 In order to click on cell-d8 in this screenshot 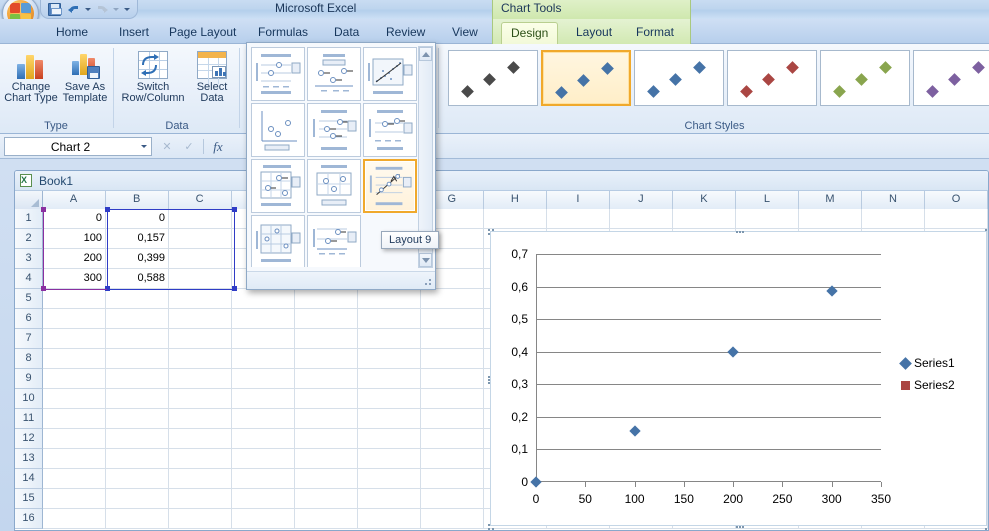, I will do `click(263, 359)`.